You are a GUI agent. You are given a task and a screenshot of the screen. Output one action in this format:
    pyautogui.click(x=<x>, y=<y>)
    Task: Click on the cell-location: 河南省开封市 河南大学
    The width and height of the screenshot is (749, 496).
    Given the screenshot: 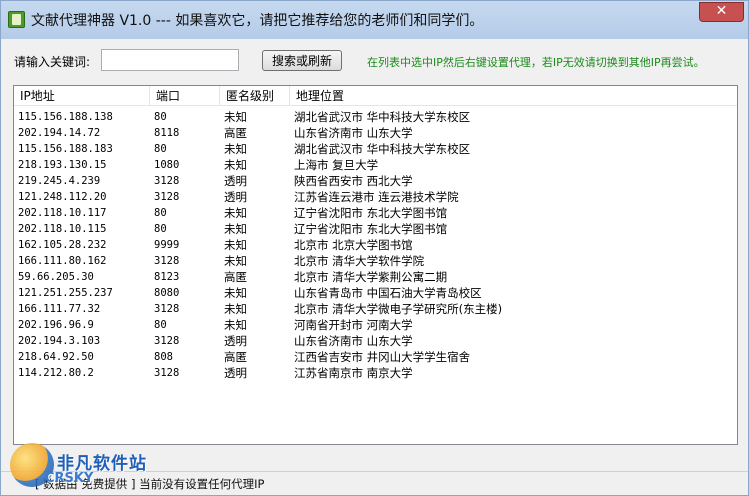 What is the action you would take?
    pyautogui.click(x=353, y=325)
    